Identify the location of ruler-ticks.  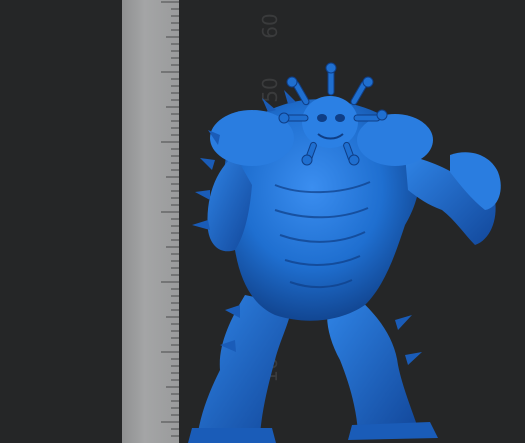
(170, 219).